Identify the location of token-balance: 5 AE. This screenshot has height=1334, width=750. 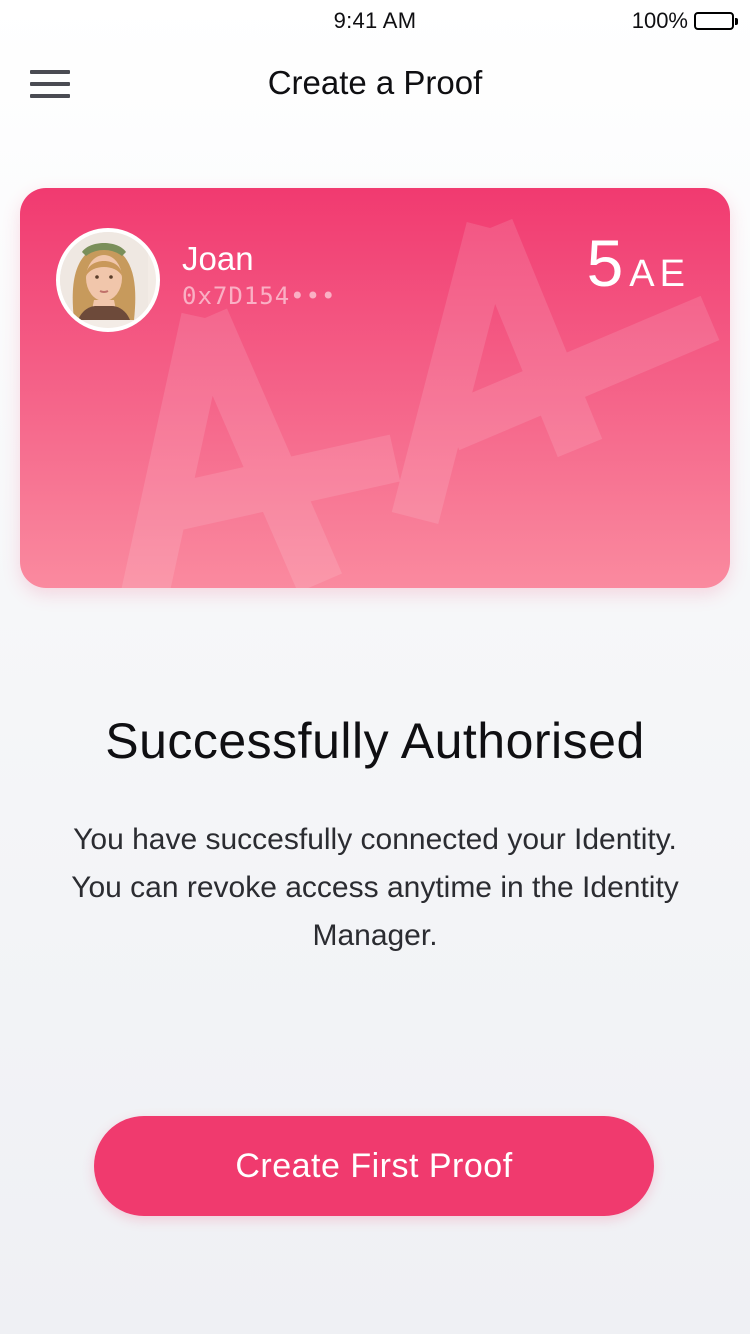
(638, 263).